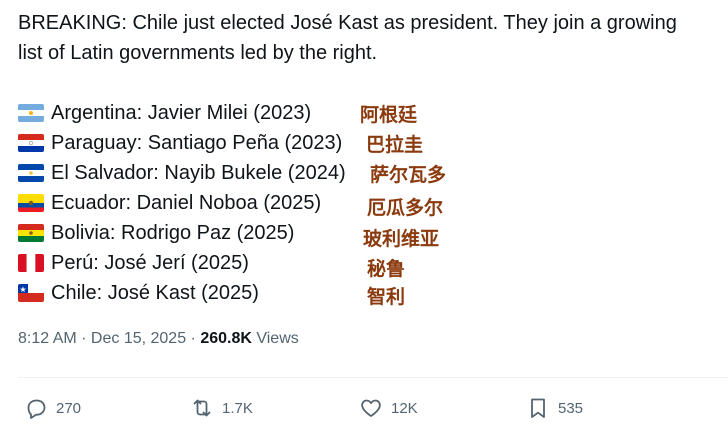 This screenshot has width=728, height=440. I want to click on annotation-argentina: 阿根廷, so click(389, 115).